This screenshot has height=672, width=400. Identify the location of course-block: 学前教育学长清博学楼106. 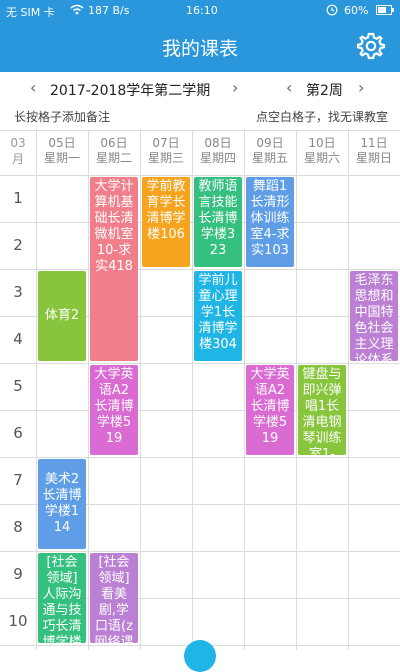
(166, 222).